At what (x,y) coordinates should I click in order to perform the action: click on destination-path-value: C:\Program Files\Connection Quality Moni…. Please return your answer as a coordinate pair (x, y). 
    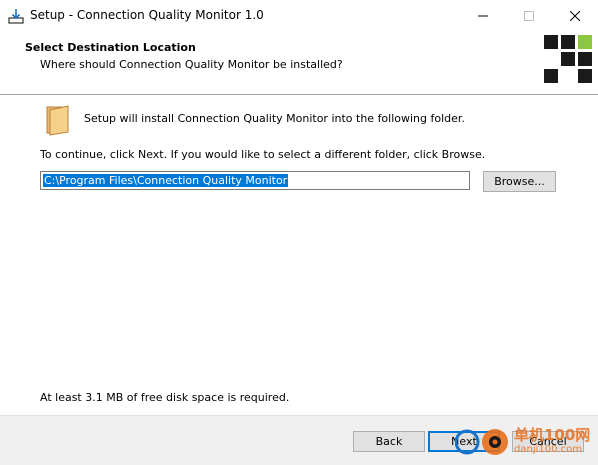
    Looking at the image, I should click on (166, 180).